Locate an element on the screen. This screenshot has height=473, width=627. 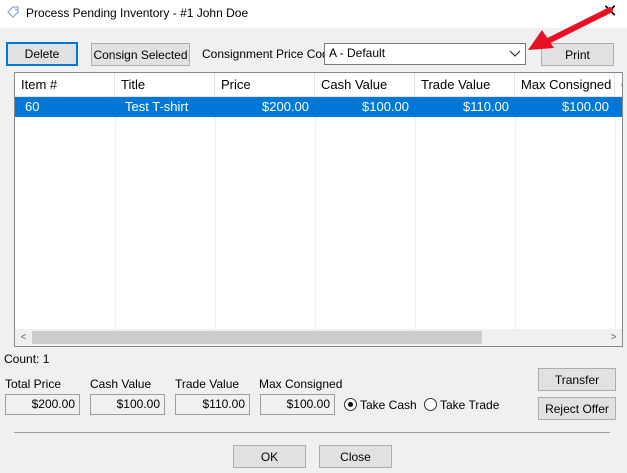
price-code-select: A - Default is located at coordinates (425, 54).